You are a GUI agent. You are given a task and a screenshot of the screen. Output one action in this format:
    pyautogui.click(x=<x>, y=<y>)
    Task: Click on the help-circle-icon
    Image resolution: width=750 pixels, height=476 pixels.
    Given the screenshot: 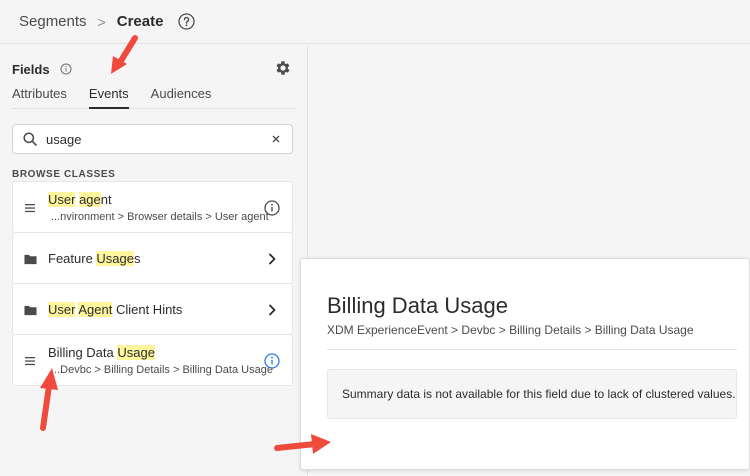 What is the action you would take?
    pyautogui.click(x=187, y=21)
    